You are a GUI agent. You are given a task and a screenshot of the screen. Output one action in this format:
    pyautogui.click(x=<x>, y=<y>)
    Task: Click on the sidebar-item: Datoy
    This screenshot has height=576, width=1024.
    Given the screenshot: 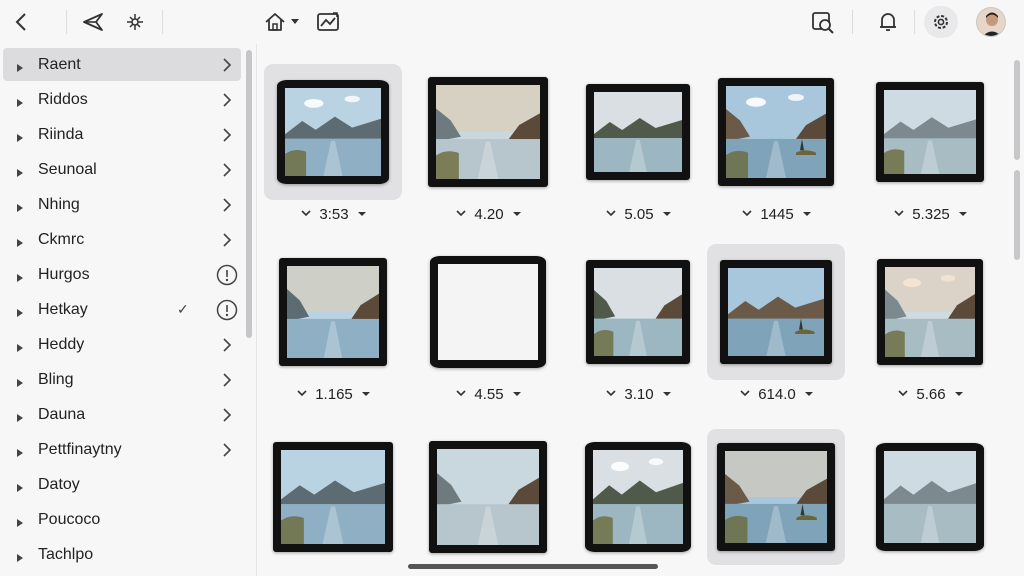 What is the action you would take?
    pyautogui.click(x=122, y=484)
    